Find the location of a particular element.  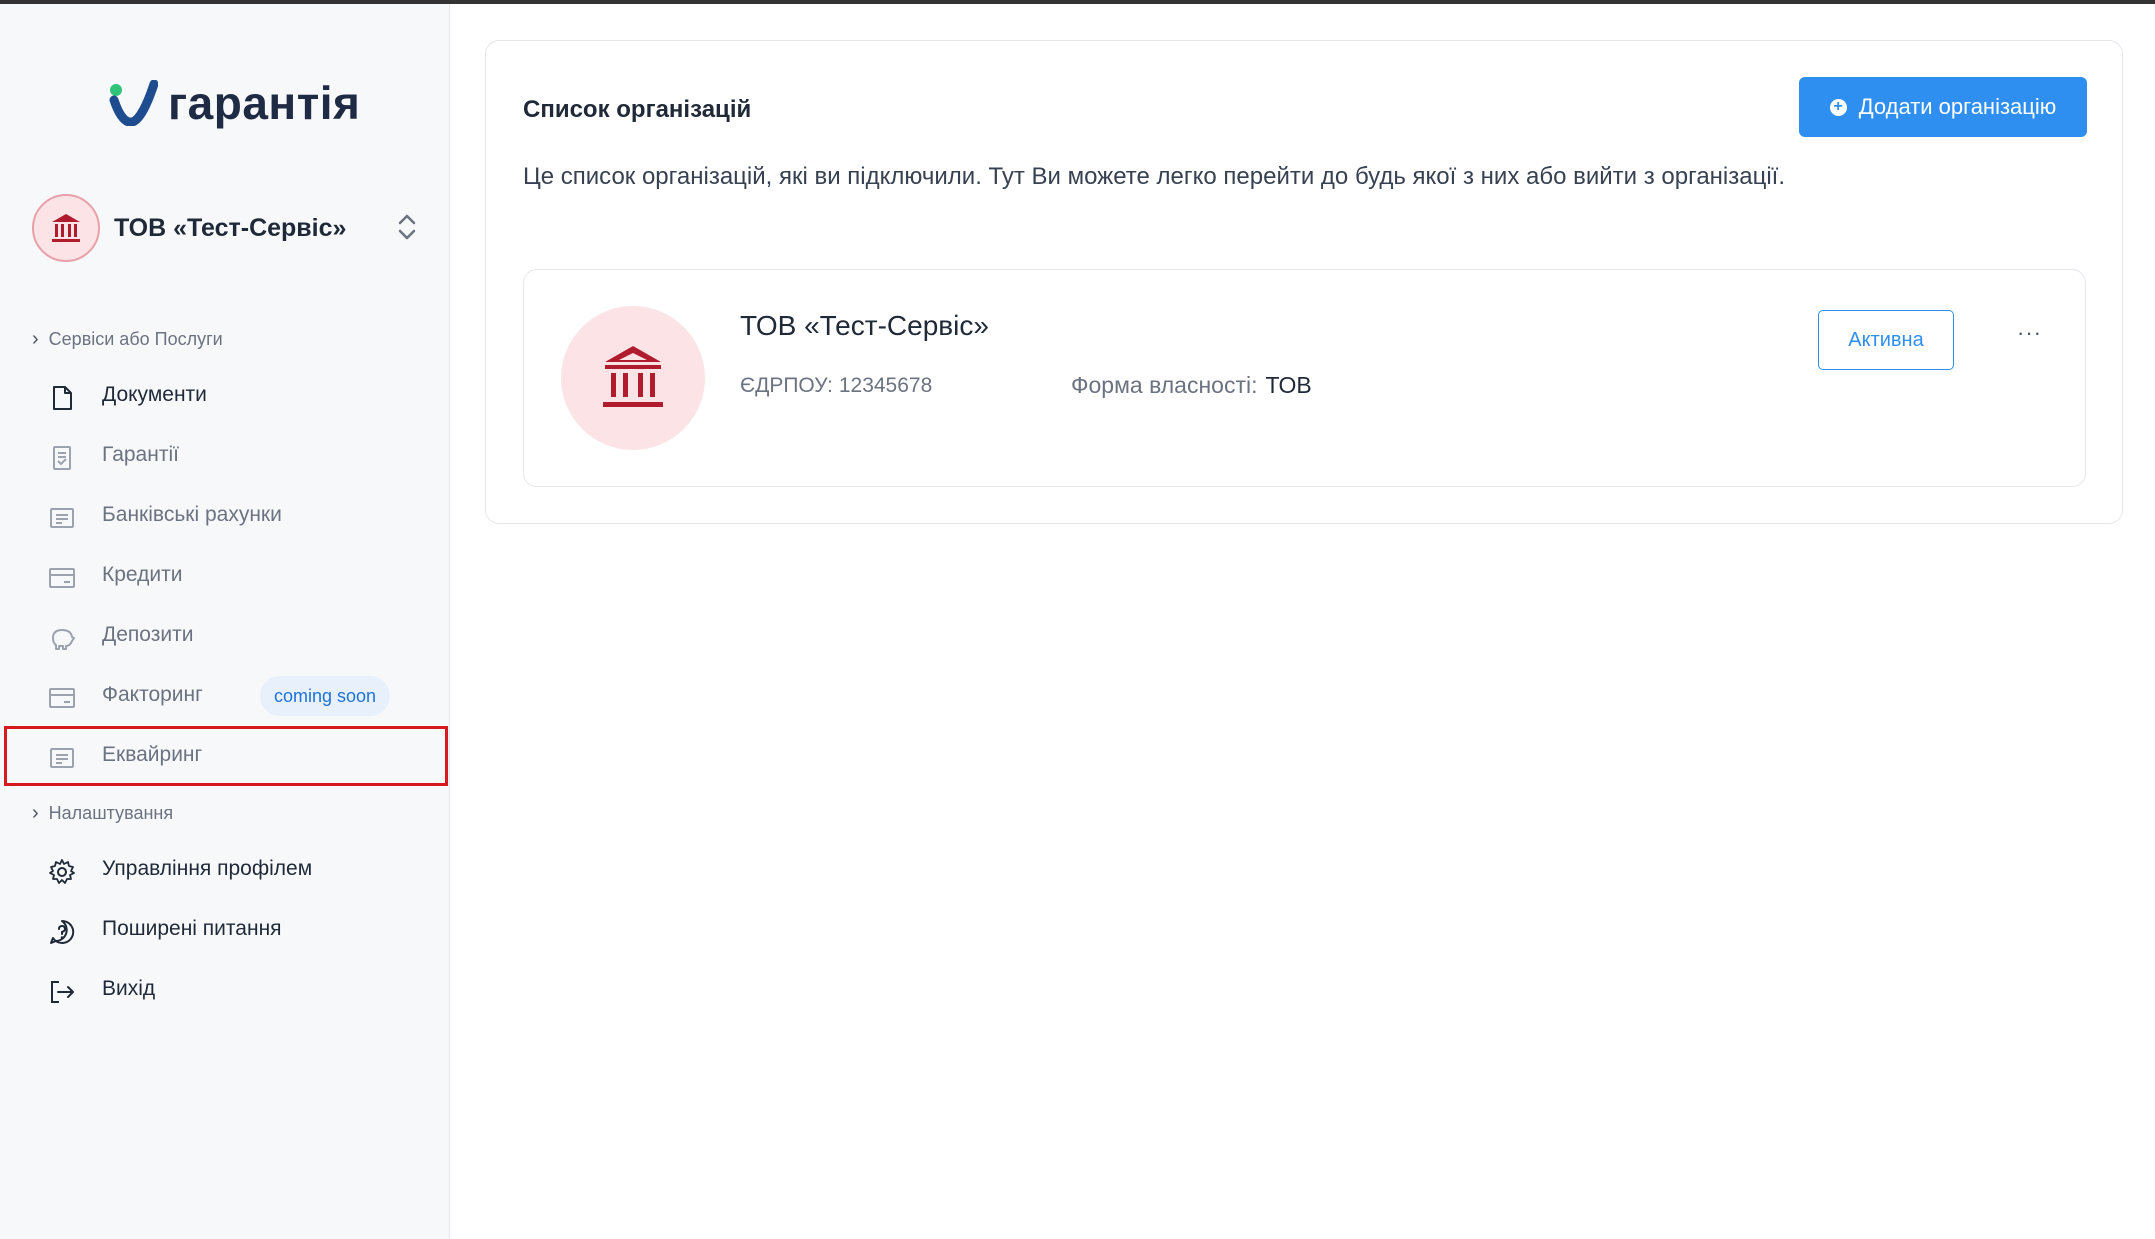

sidebar-item-label: Вихід is located at coordinates (129, 988).